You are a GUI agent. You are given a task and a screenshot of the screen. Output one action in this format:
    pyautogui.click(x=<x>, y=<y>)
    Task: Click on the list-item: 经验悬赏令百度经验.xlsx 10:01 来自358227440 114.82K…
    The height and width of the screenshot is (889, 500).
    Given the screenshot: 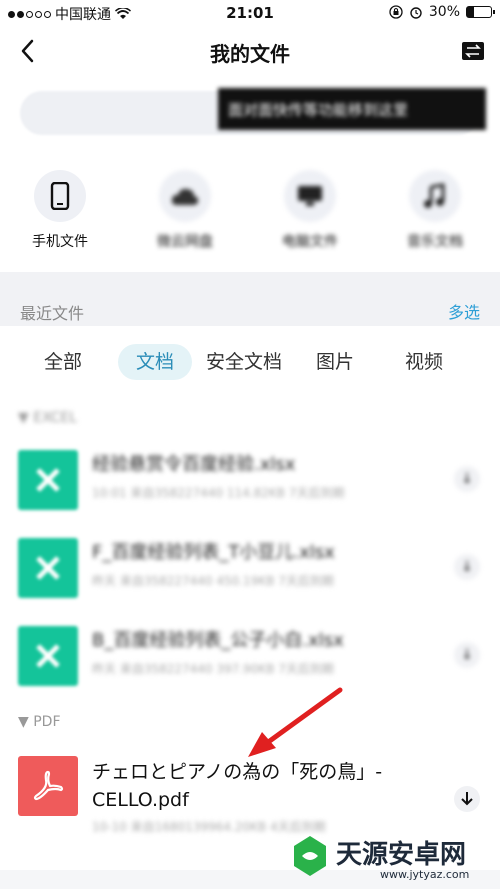 What is the action you would take?
    pyautogui.click(x=250, y=483)
    